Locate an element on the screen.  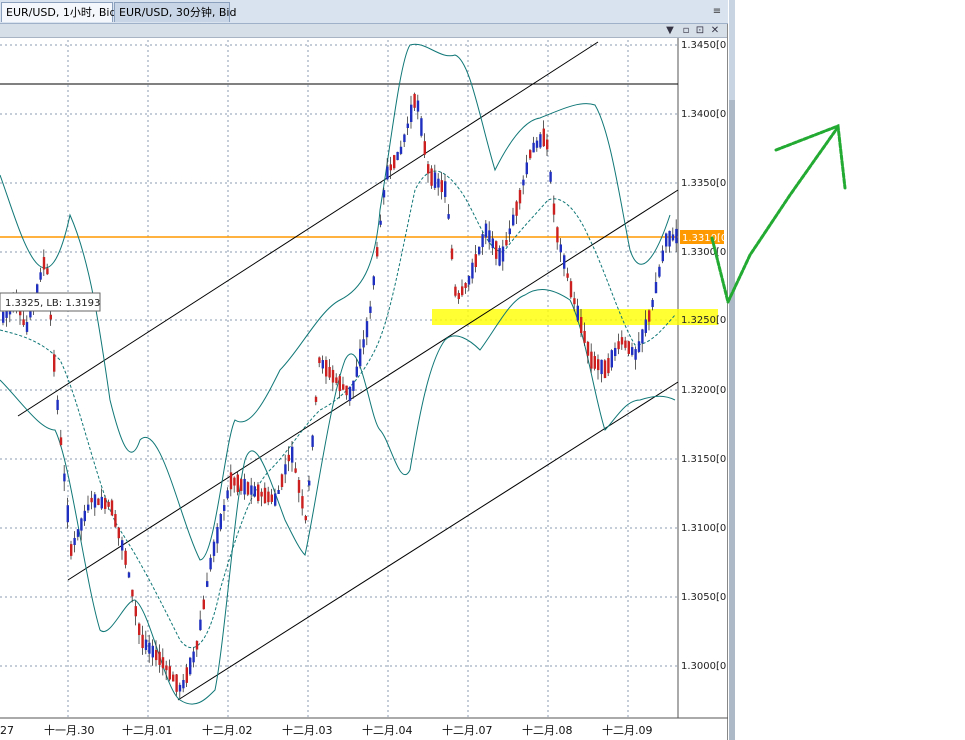
date-label: 十二月.01 is located at coordinates (147, 730).